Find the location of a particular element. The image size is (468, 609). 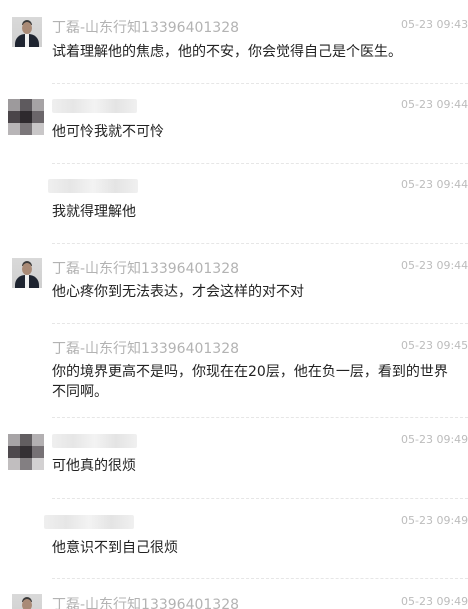

message-item: 05-23 09:44:4 我就得理解他 is located at coordinates (234, 202).